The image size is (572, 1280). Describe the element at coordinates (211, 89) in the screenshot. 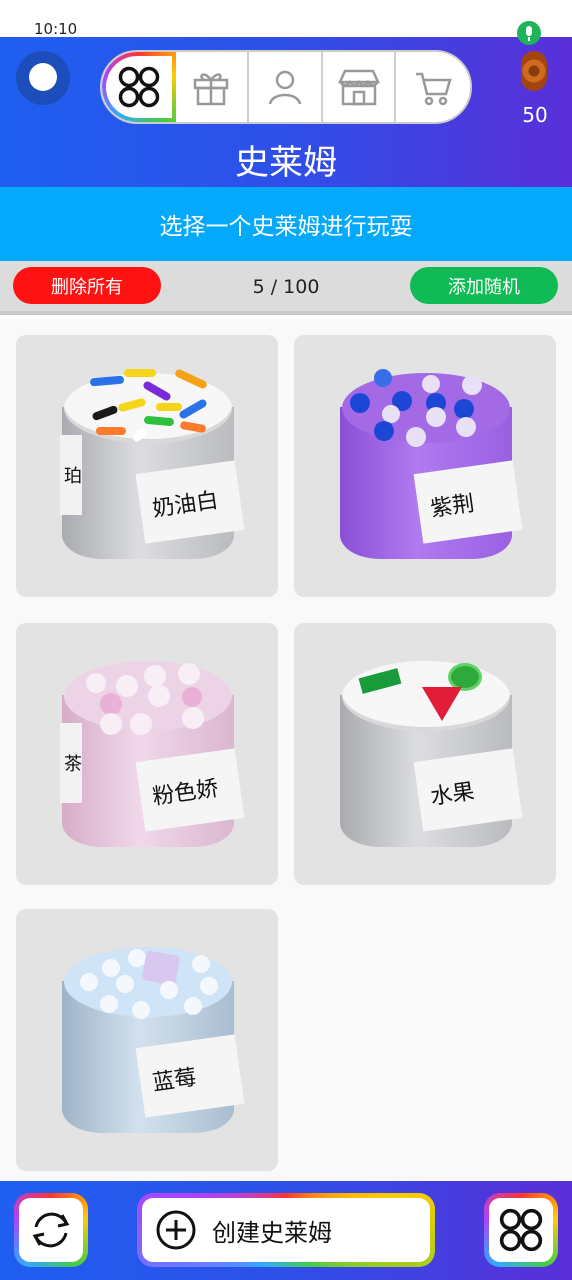

I see `gift-icon` at that location.